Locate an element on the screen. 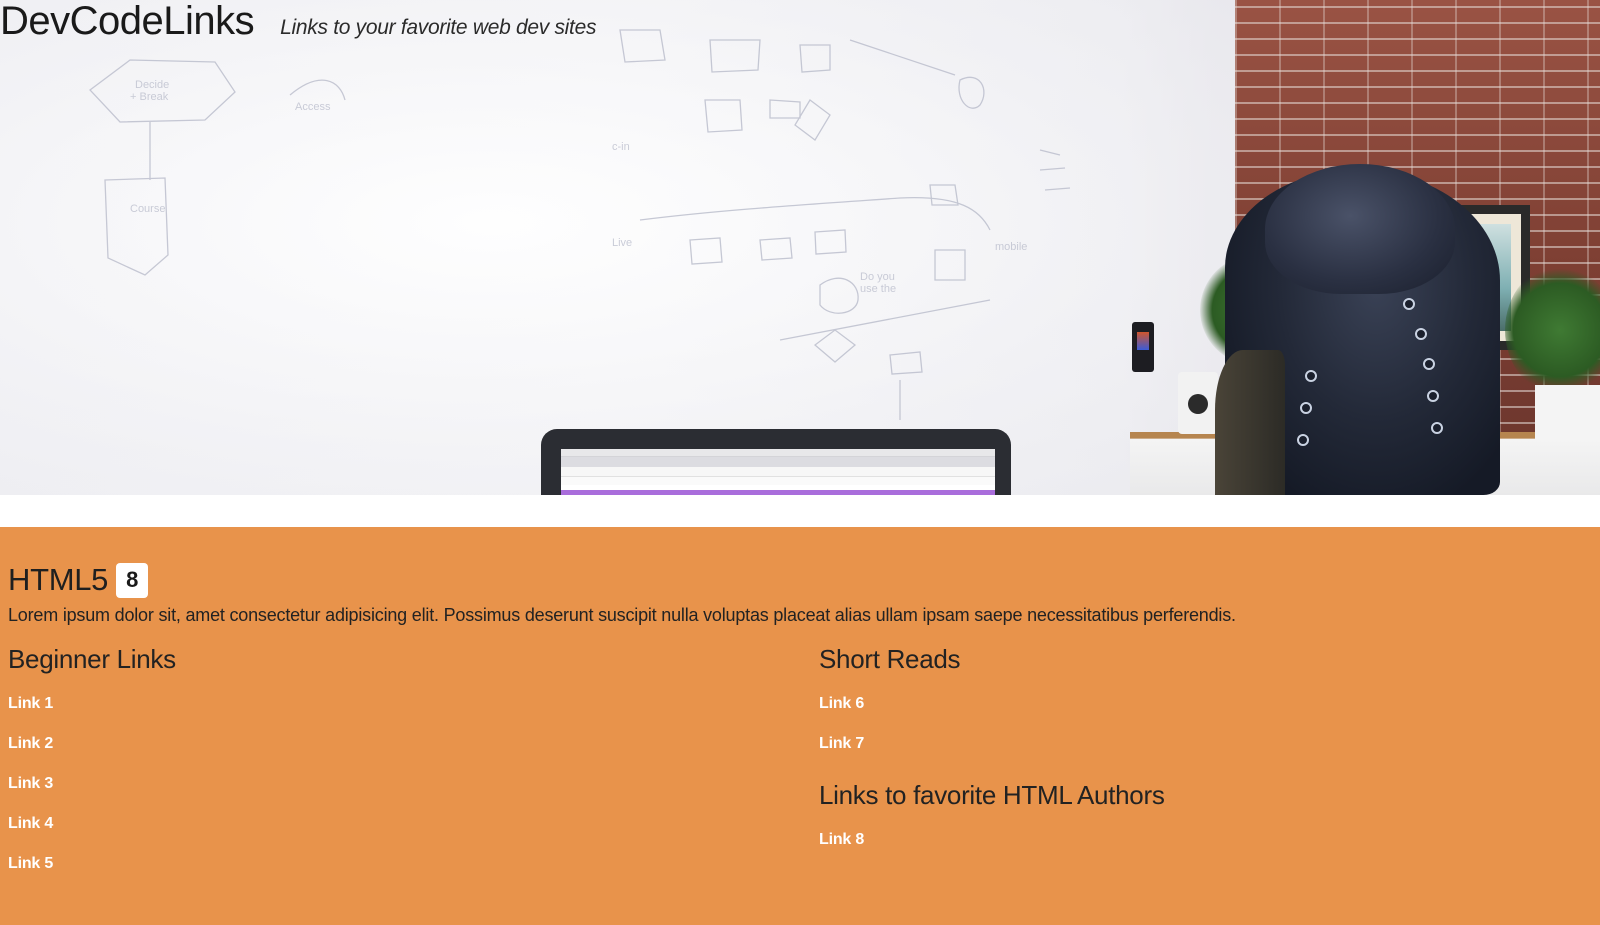 The width and height of the screenshot is (1600, 925). svg-text: Course is located at coordinates (147, 209).